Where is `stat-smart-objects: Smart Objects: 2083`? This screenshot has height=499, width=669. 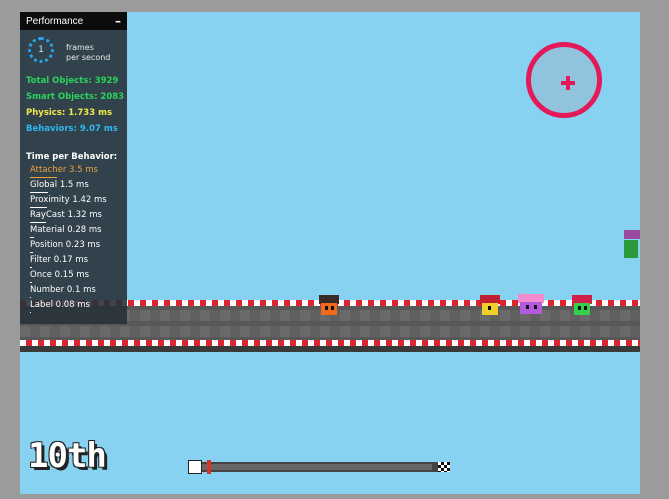 stat-smart-objects: Smart Objects: 2083 is located at coordinates (75, 97).